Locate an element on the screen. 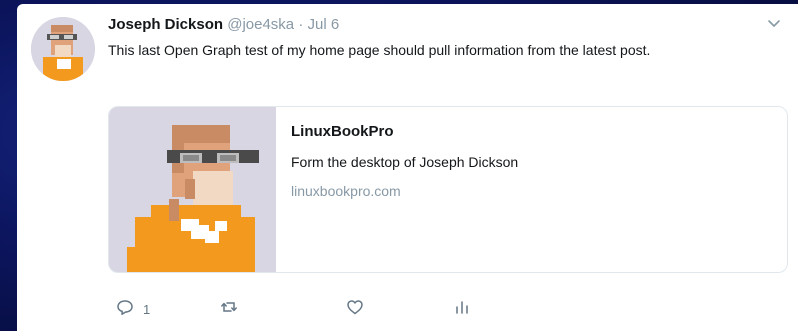 Image resolution: width=798 pixels, height=331 pixels. analytics-button is located at coordinates (462, 309).